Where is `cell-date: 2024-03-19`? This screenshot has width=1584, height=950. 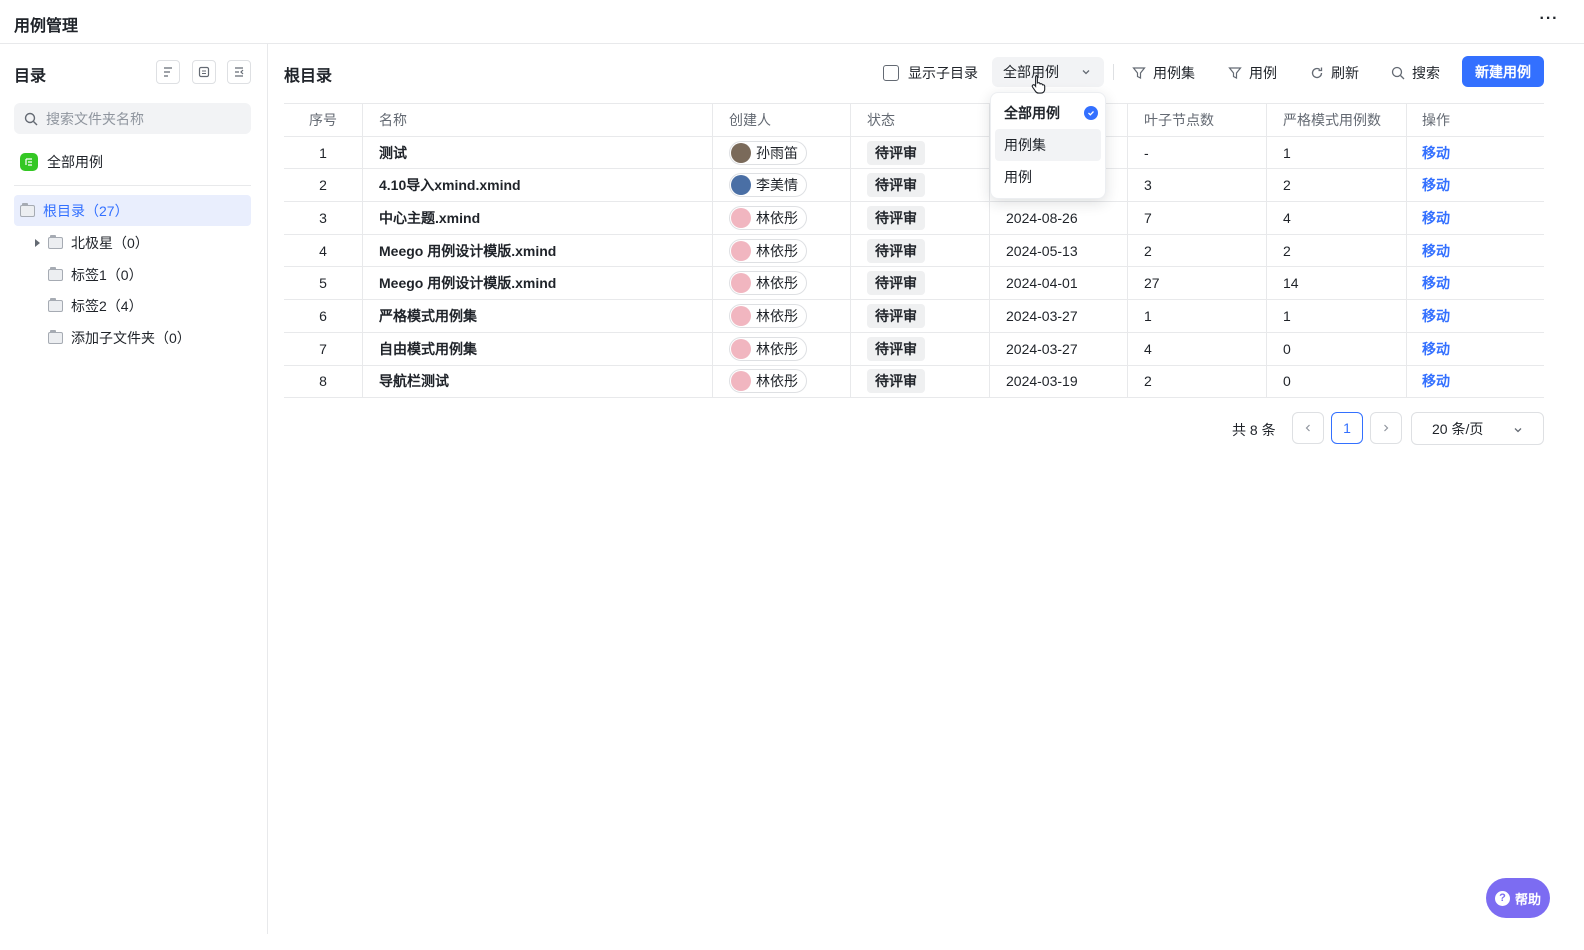 cell-date: 2024-03-19 is located at coordinates (1059, 381).